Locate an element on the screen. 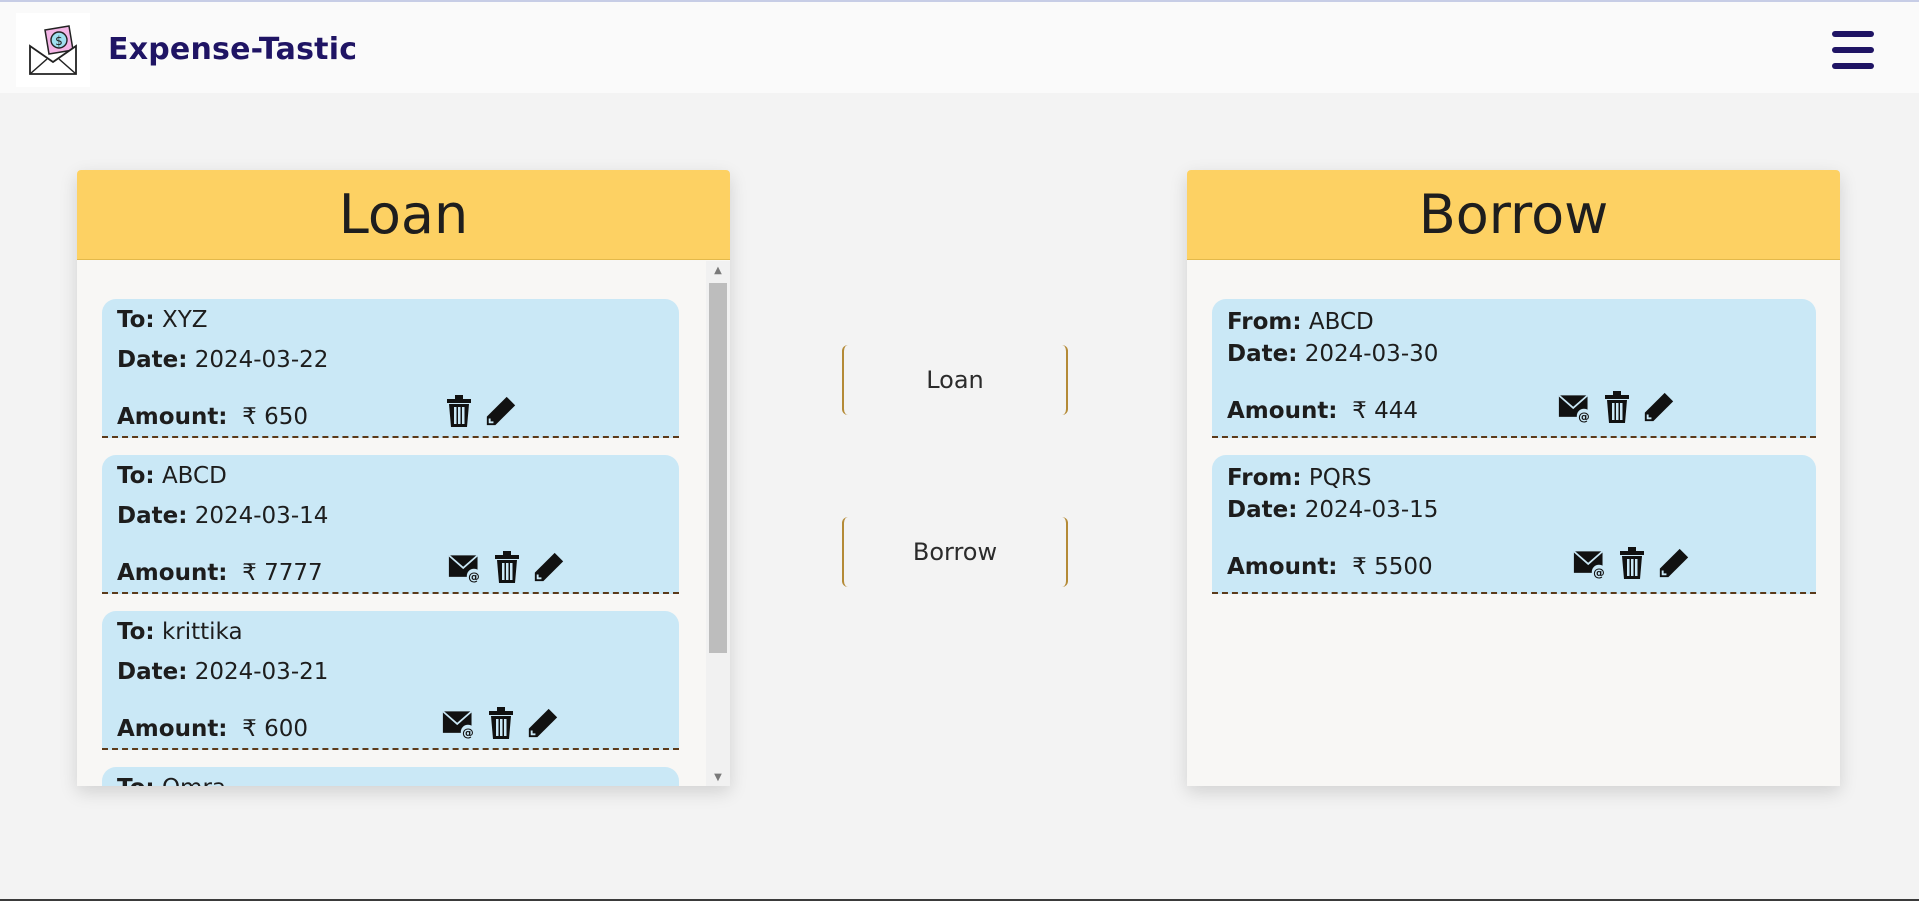 Image resolution: width=1919 pixels, height=901 pixels. amount-value: ₹ 7777 is located at coordinates (282, 573).